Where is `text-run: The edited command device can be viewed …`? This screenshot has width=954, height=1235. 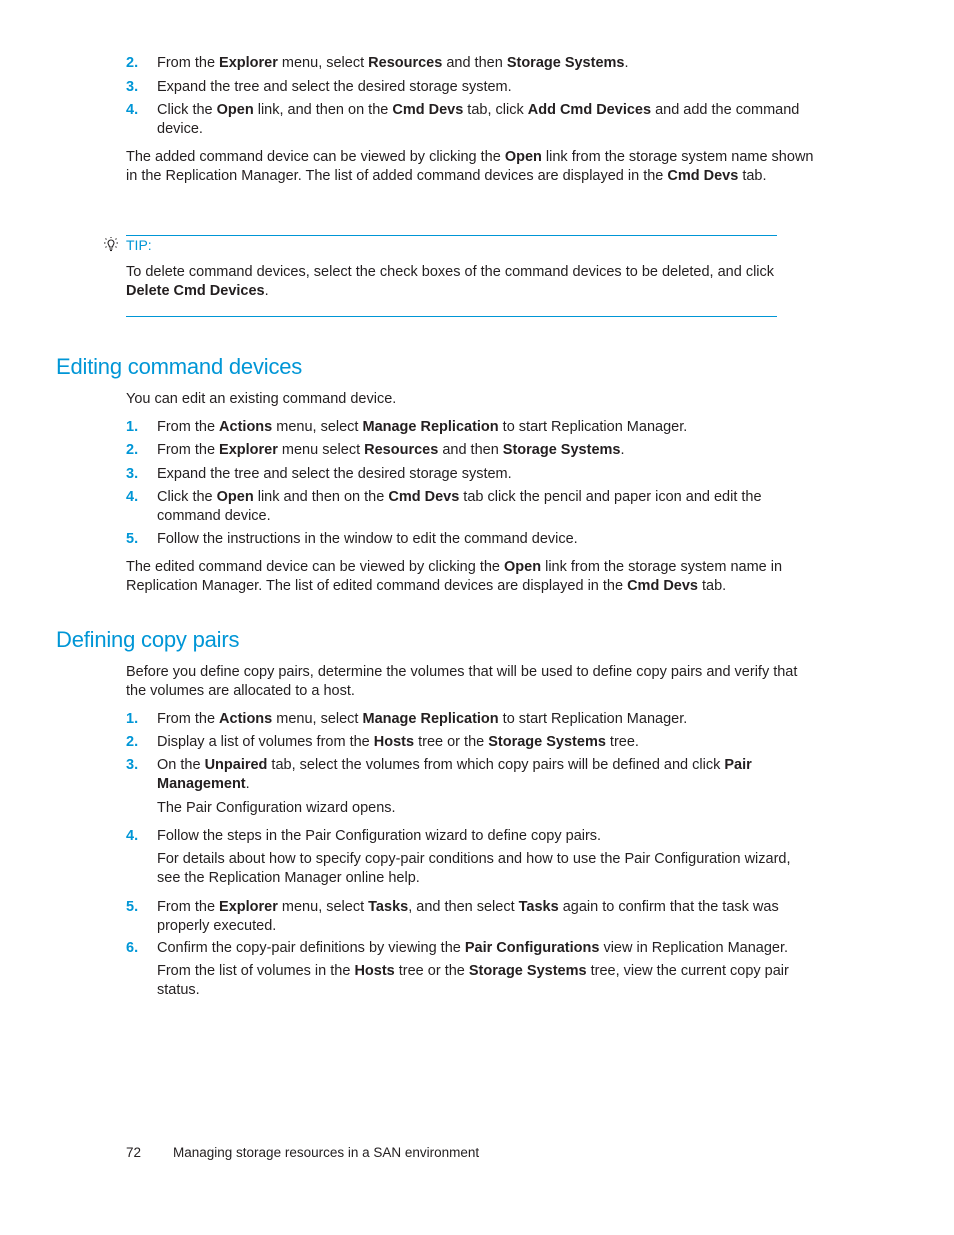 text-run: The edited command device can be viewed … is located at coordinates (315, 567).